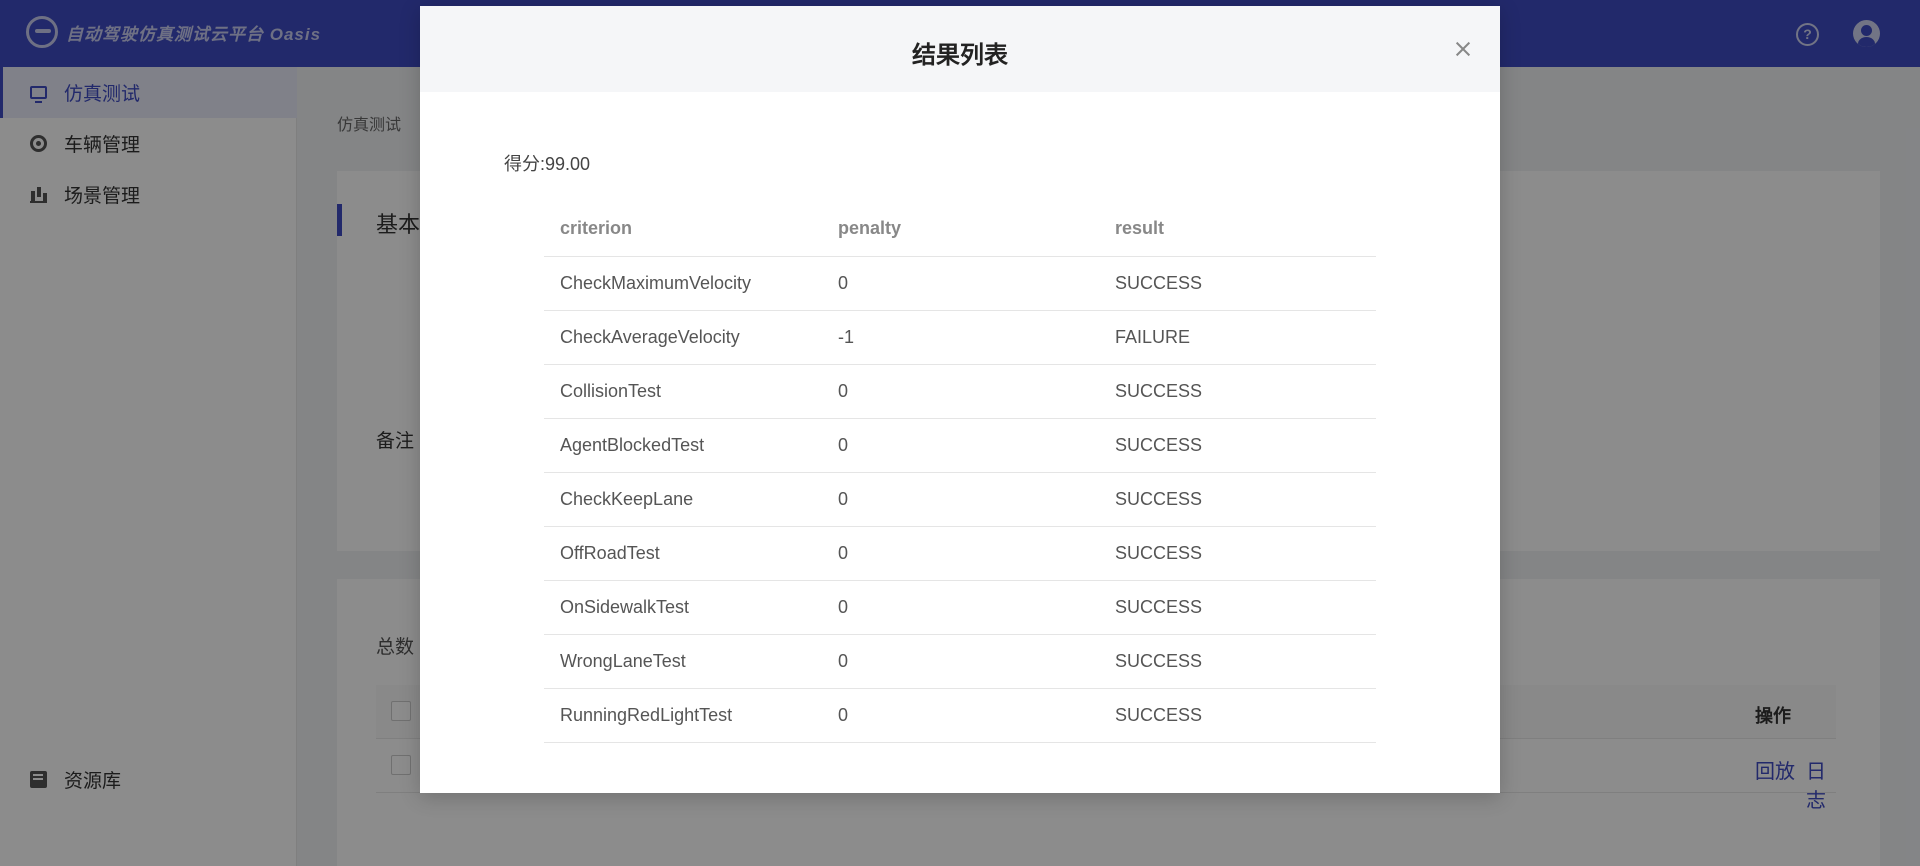  I want to click on result-table-header: criterion penalty result, so click(960, 229).